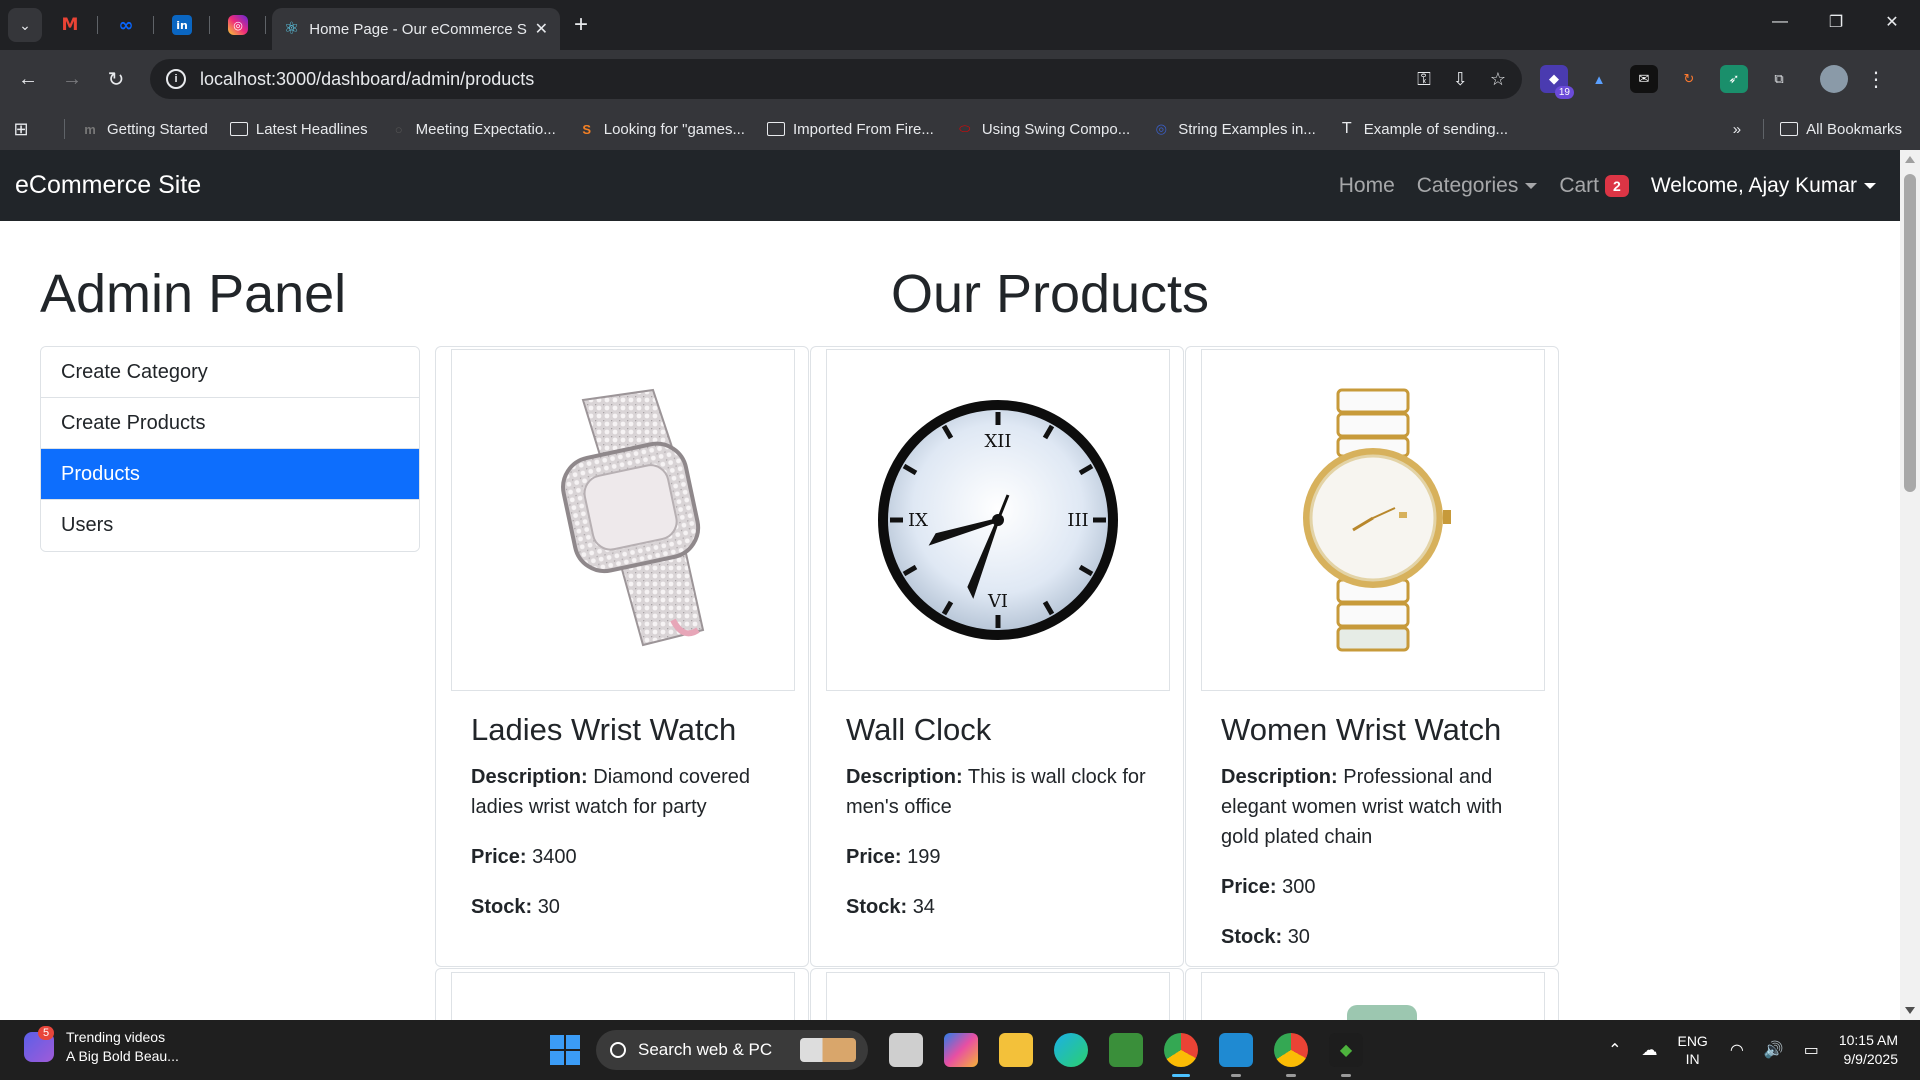 The image size is (1920, 1080). Describe the element at coordinates (1291, 1055) in the screenshot. I see `chrome-profile-icon` at that location.